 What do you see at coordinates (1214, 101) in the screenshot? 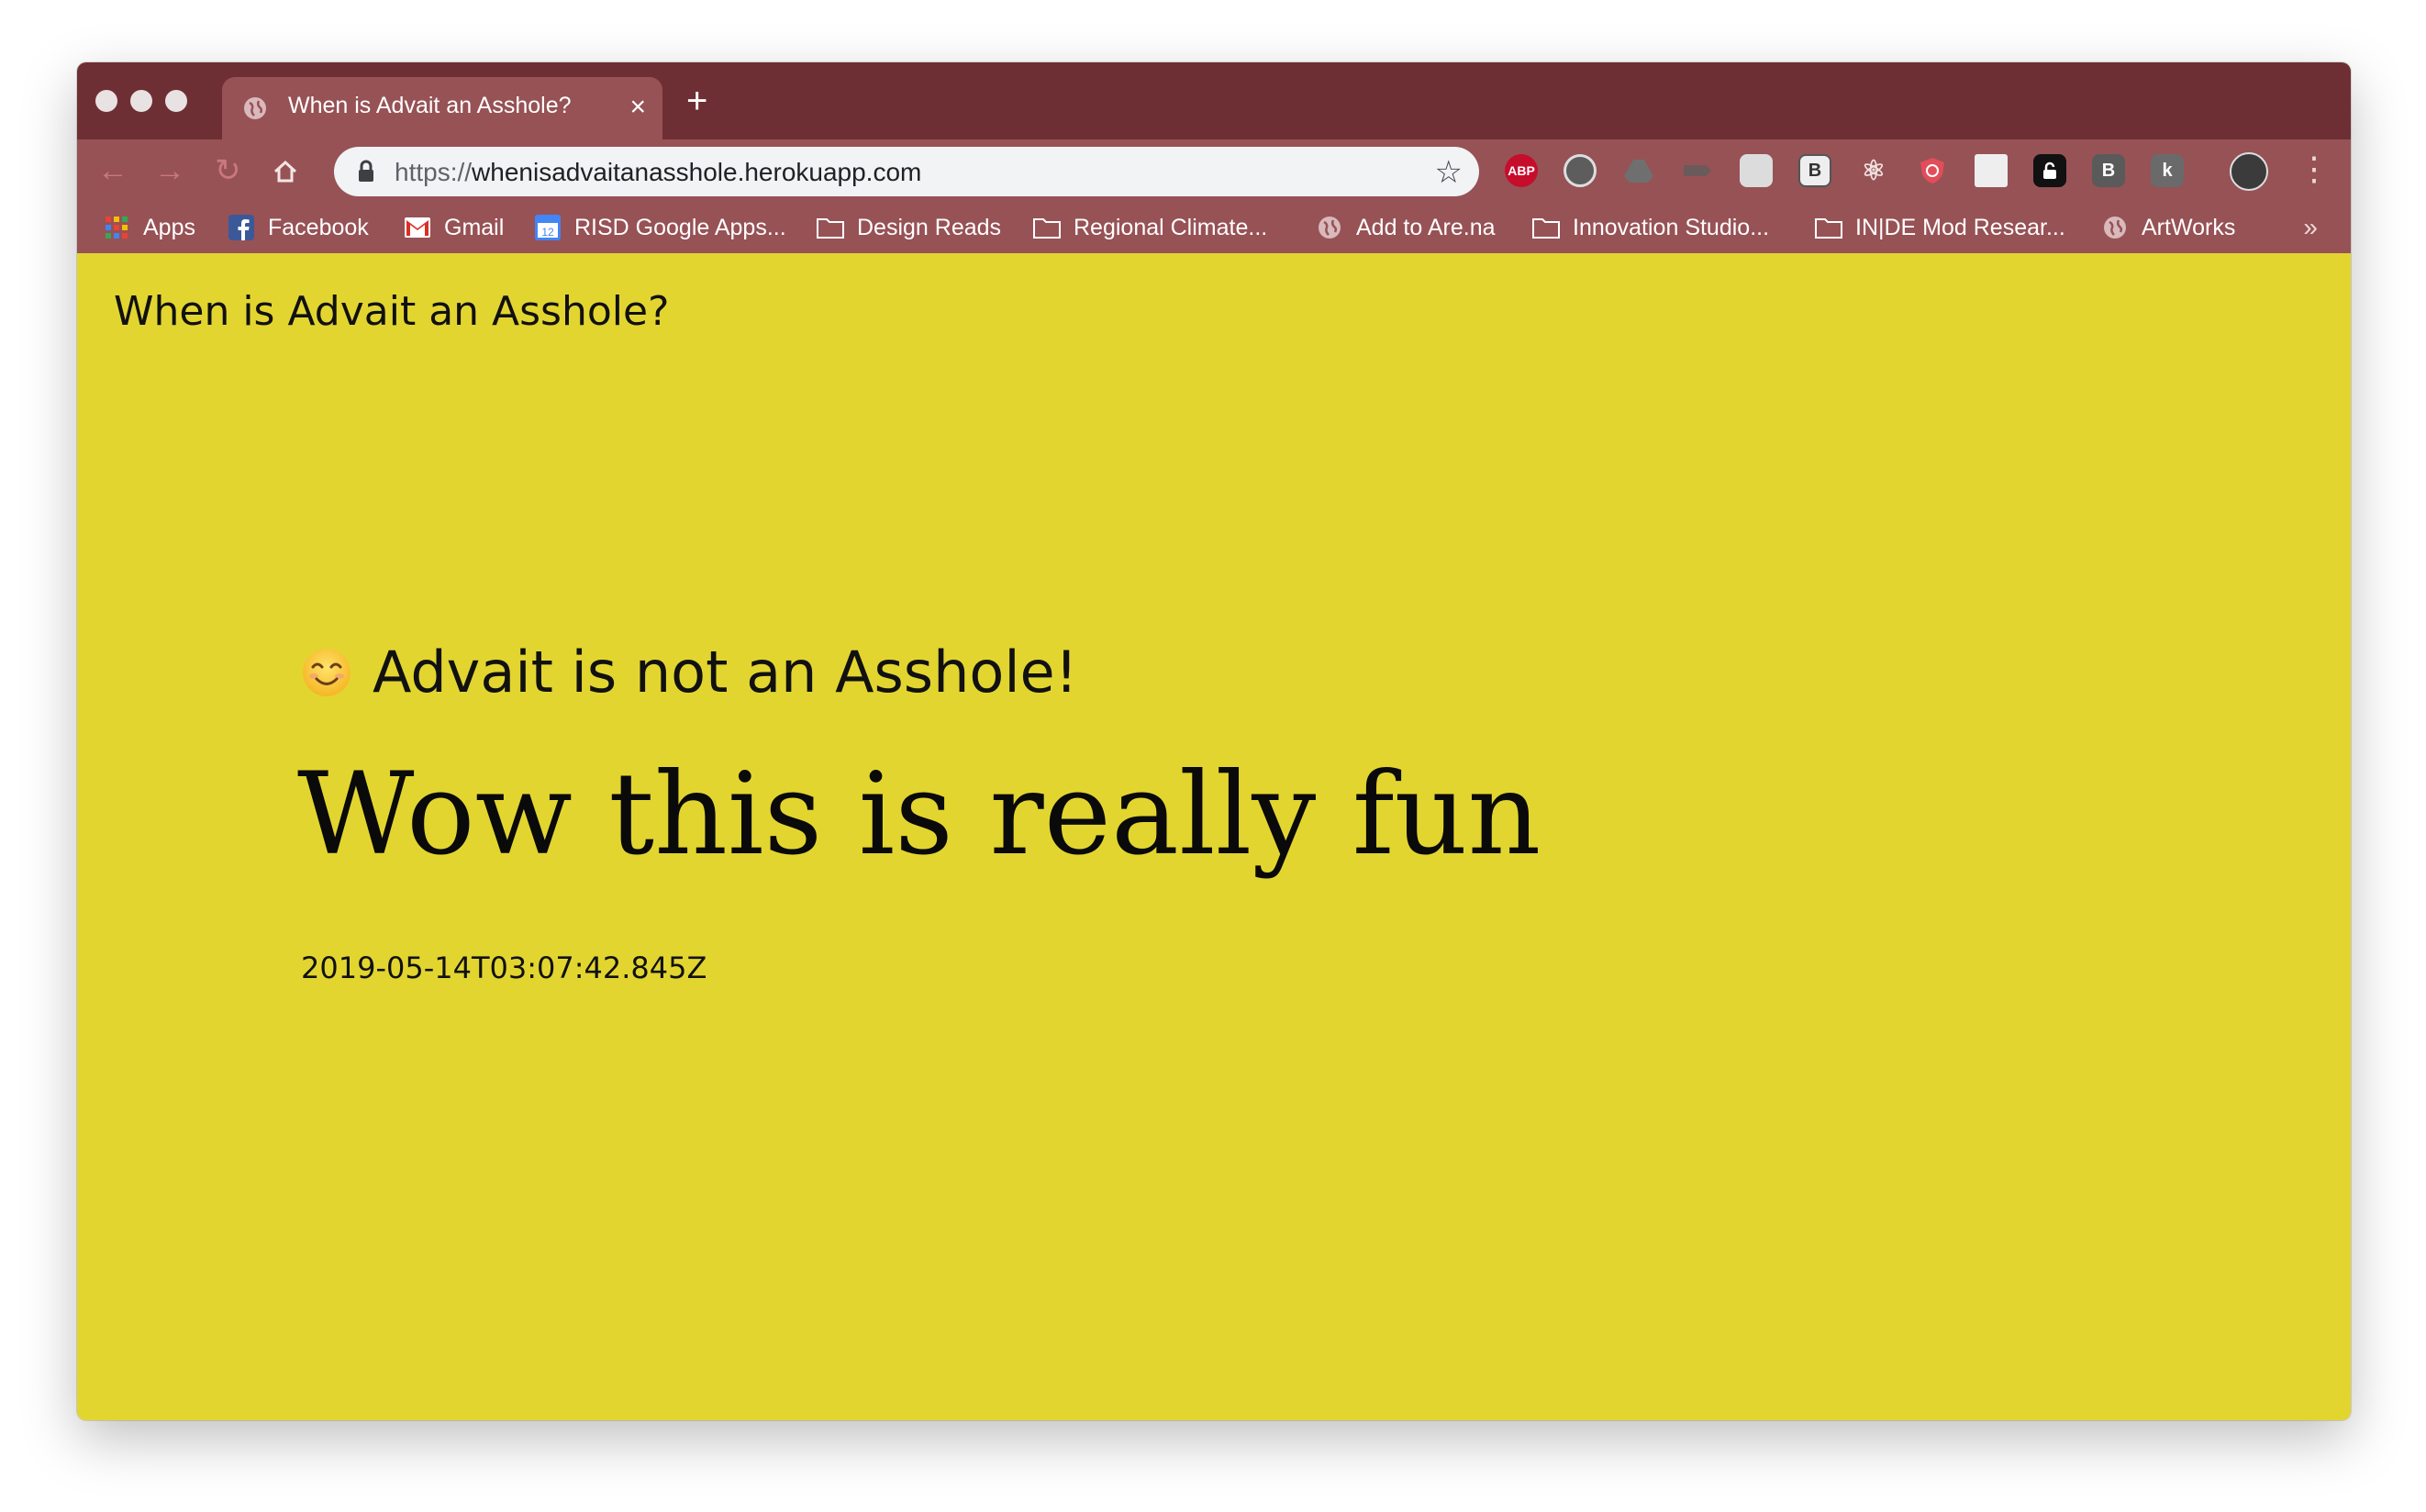
I see `tab-strip: When is Advait an Asshole? × +` at bounding box center [1214, 101].